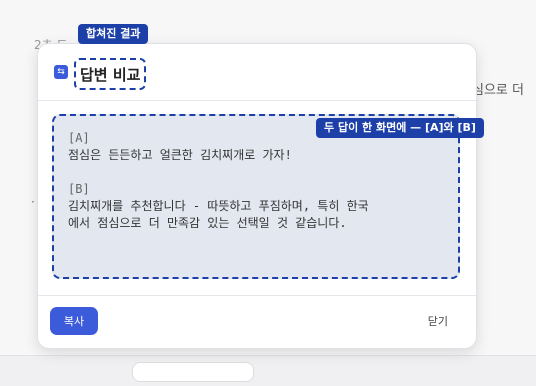 The image size is (536, 386). I want to click on background-text-fragment-right: 심으로 더, so click(498, 90).